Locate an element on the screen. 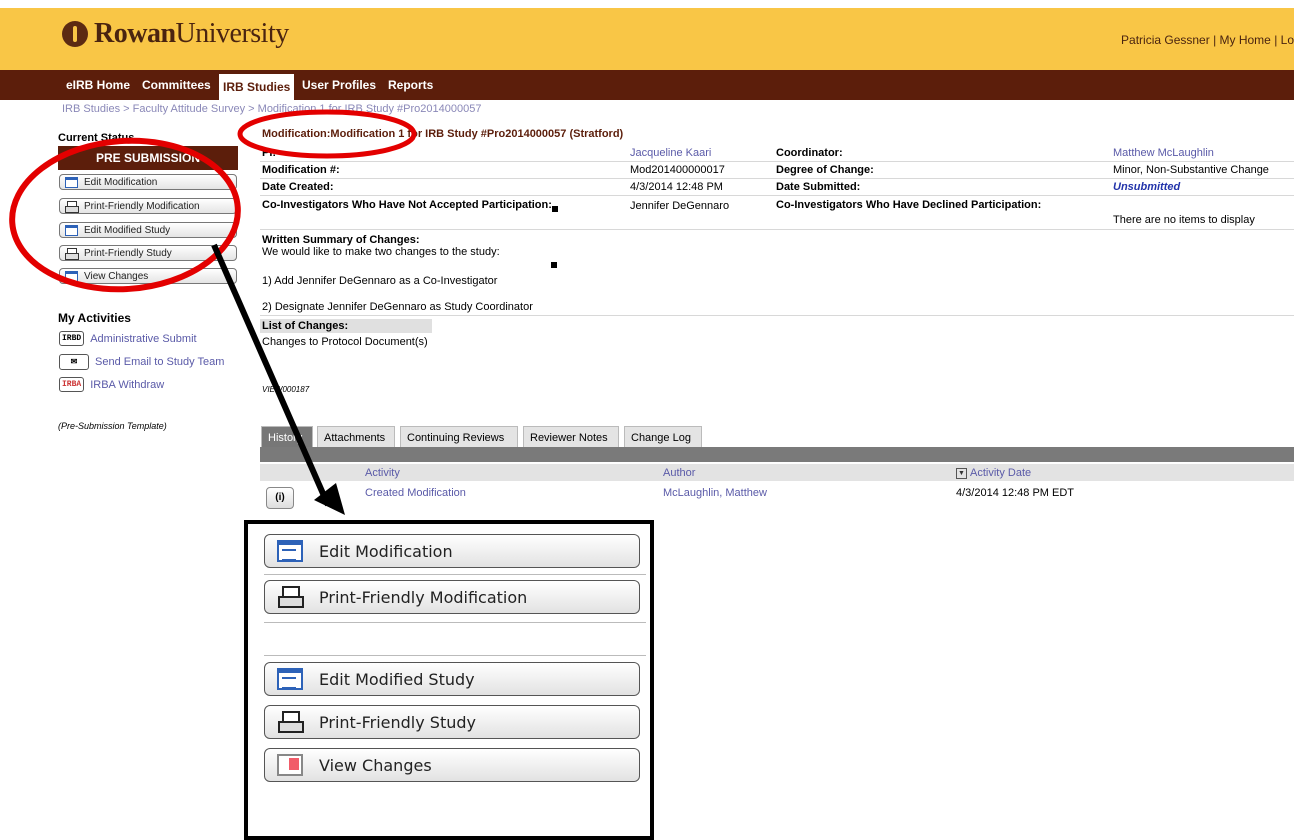  date-submitted-value: Unsubmitted is located at coordinates (1147, 187).